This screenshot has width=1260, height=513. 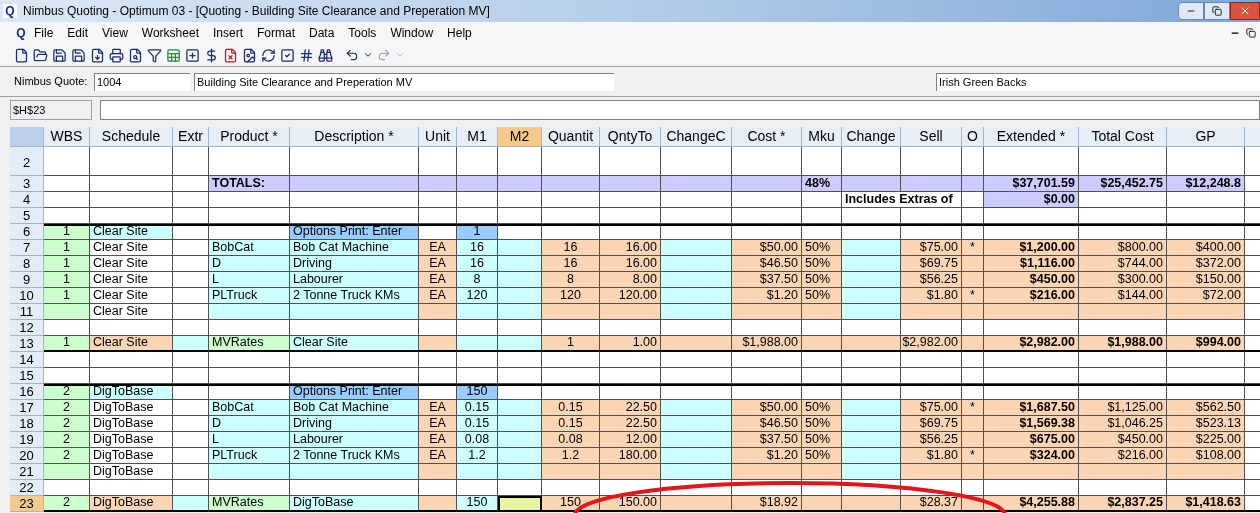 I want to click on row-number: 17, so click(x=27, y=408).